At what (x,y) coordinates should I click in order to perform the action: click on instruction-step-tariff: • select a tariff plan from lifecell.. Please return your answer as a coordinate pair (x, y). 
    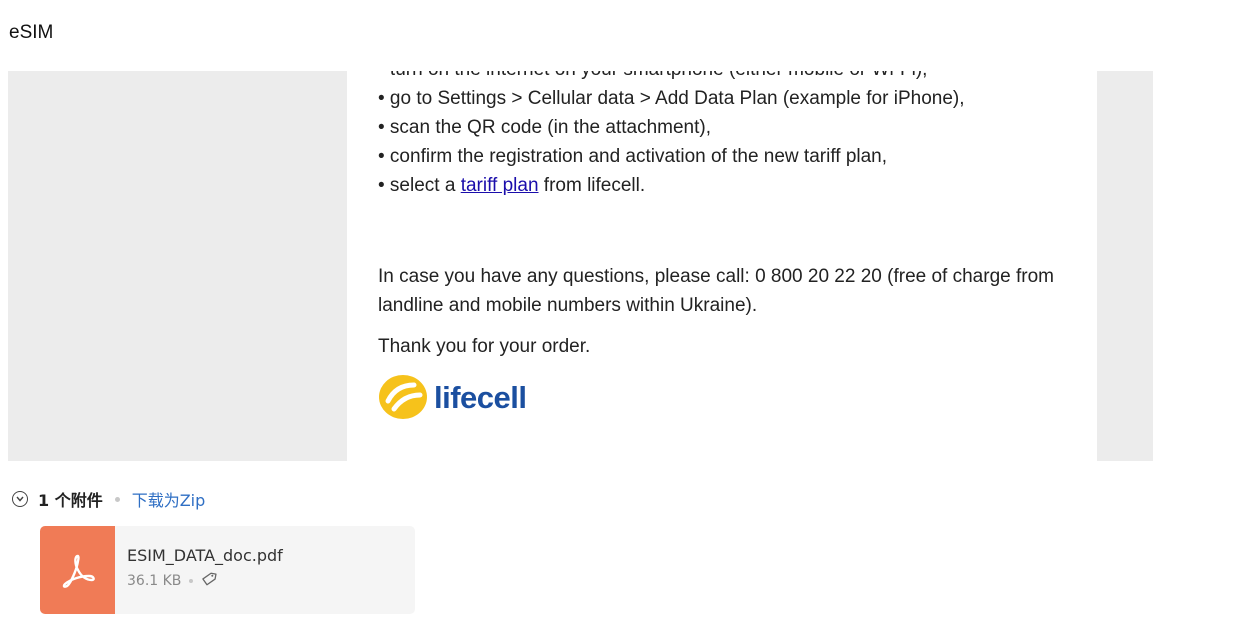
    Looking at the image, I should click on (723, 185).